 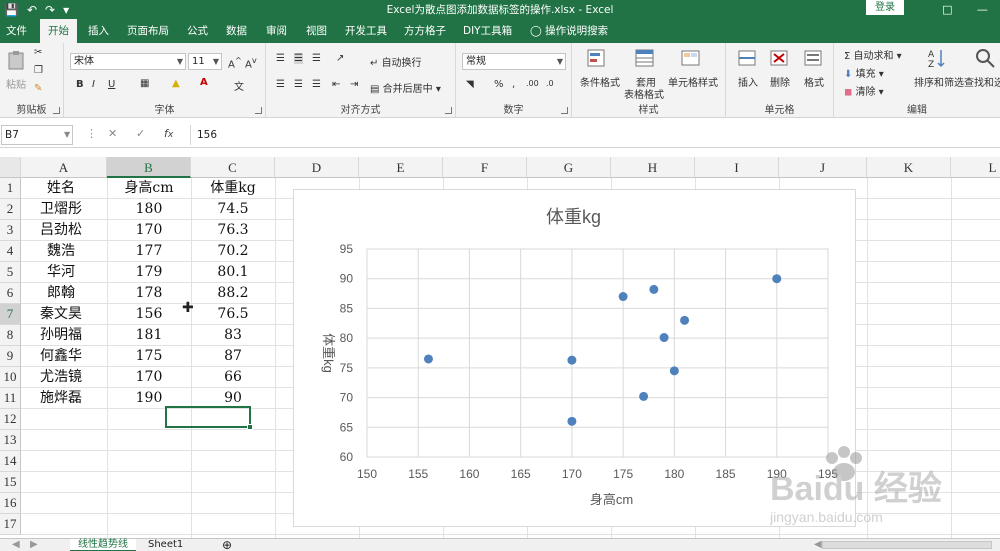 I want to click on find-select-label: 查找和选, so click(x=982, y=81).